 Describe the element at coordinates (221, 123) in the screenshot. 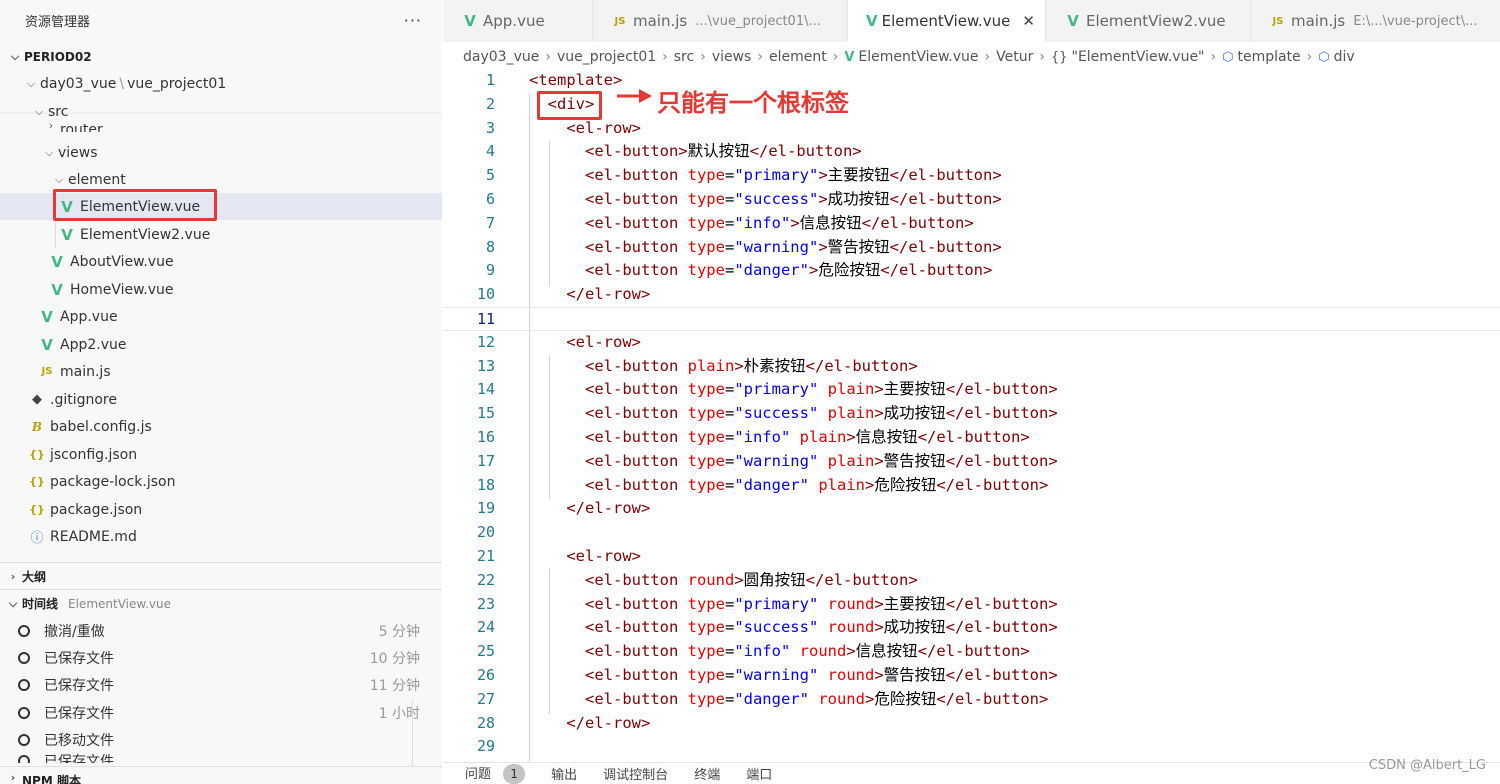

I see `tree-folder-router: › router` at that location.